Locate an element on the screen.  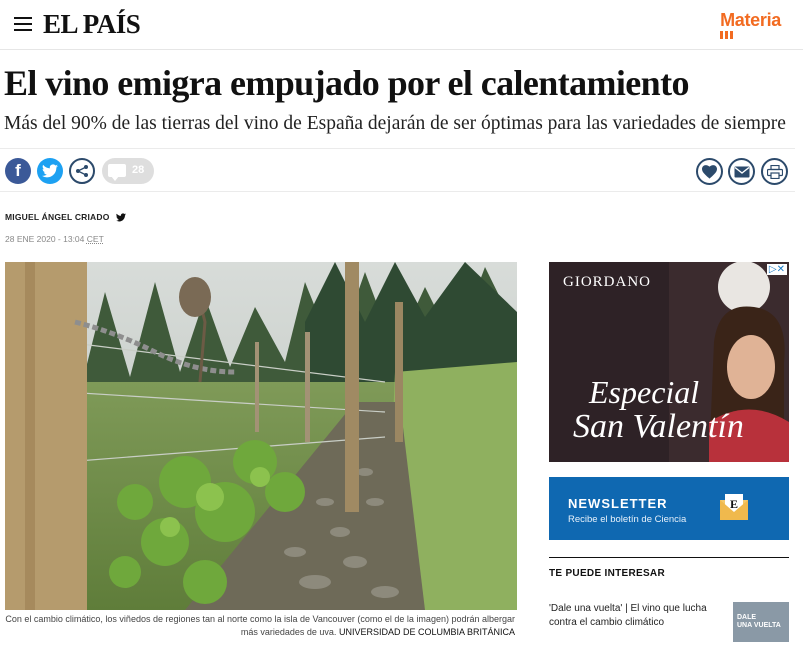
section-divider is located at coordinates (669, 557).